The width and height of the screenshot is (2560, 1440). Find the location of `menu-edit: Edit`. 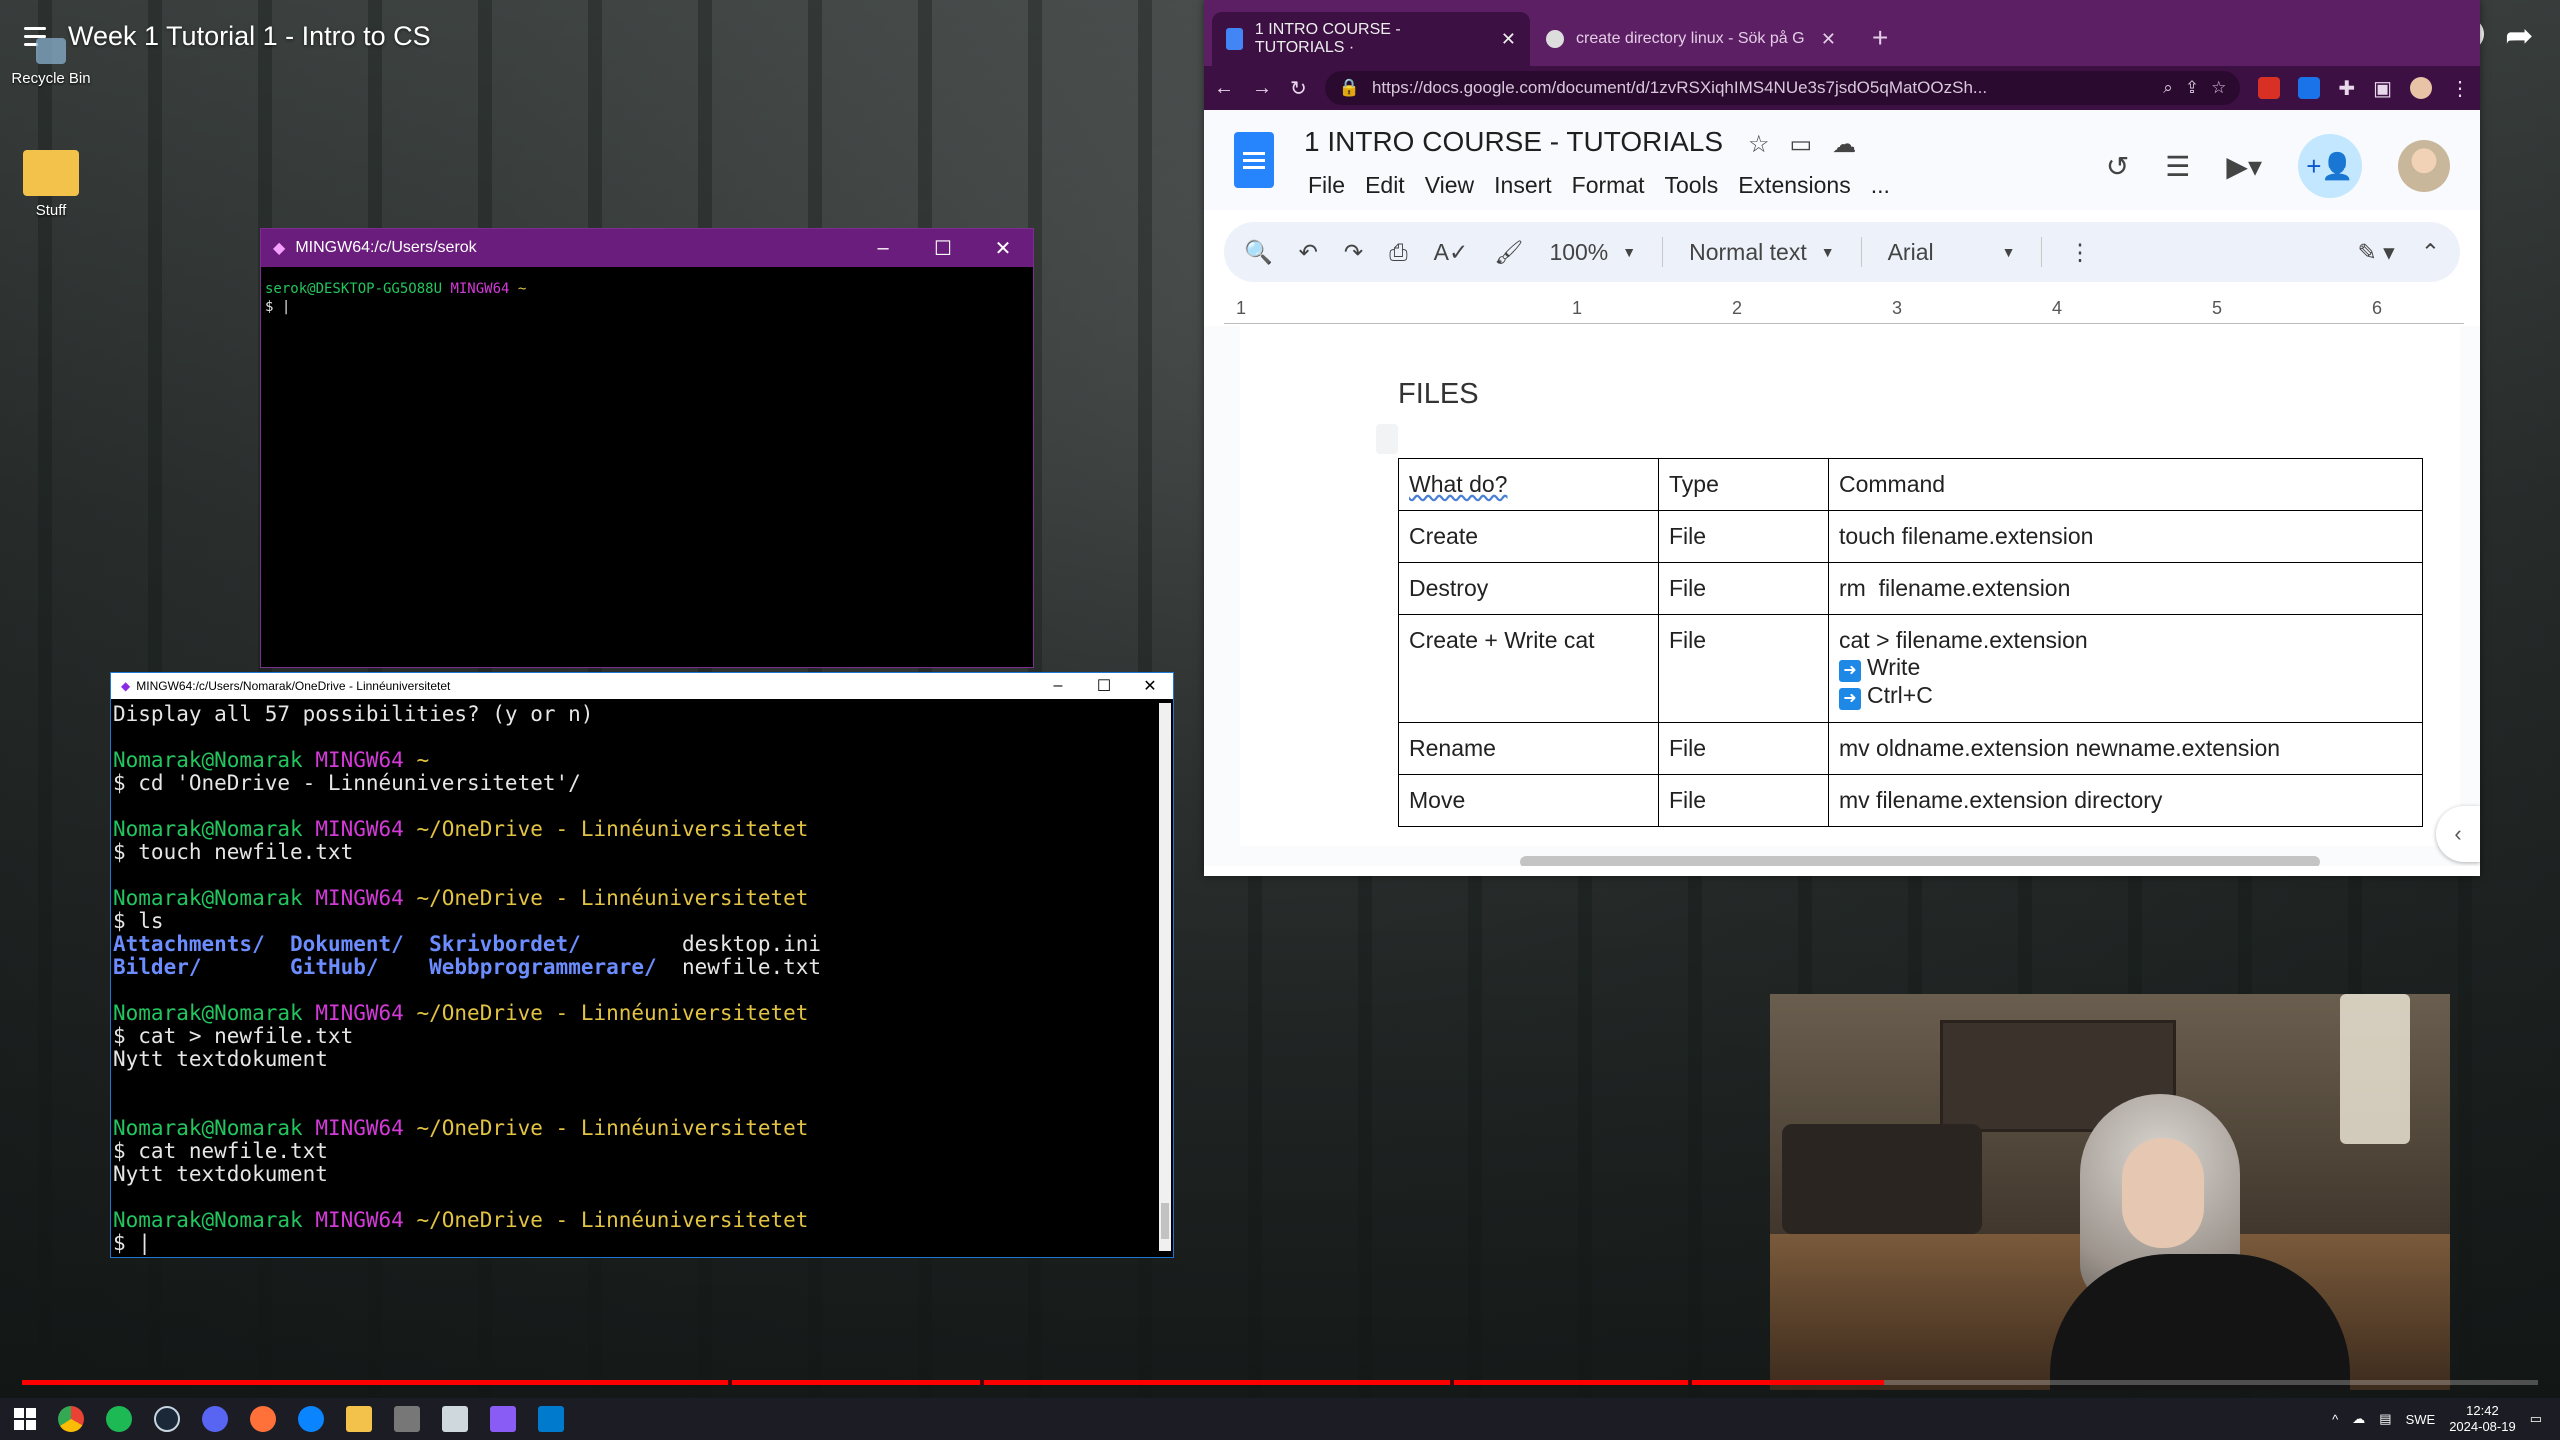

menu-edit: Edit is located at coordinates (1385, 185).